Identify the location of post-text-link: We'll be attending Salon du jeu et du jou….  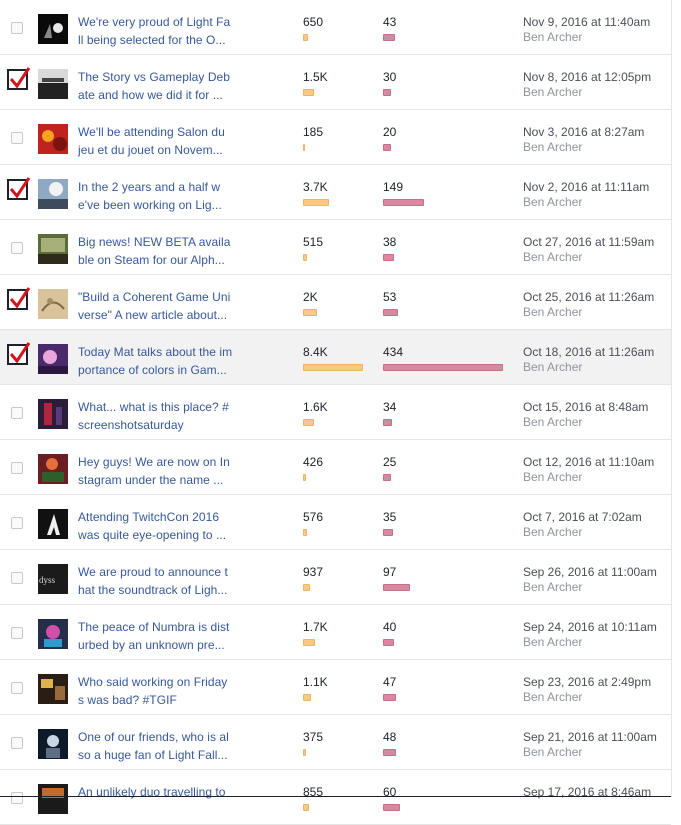
(158, 141).